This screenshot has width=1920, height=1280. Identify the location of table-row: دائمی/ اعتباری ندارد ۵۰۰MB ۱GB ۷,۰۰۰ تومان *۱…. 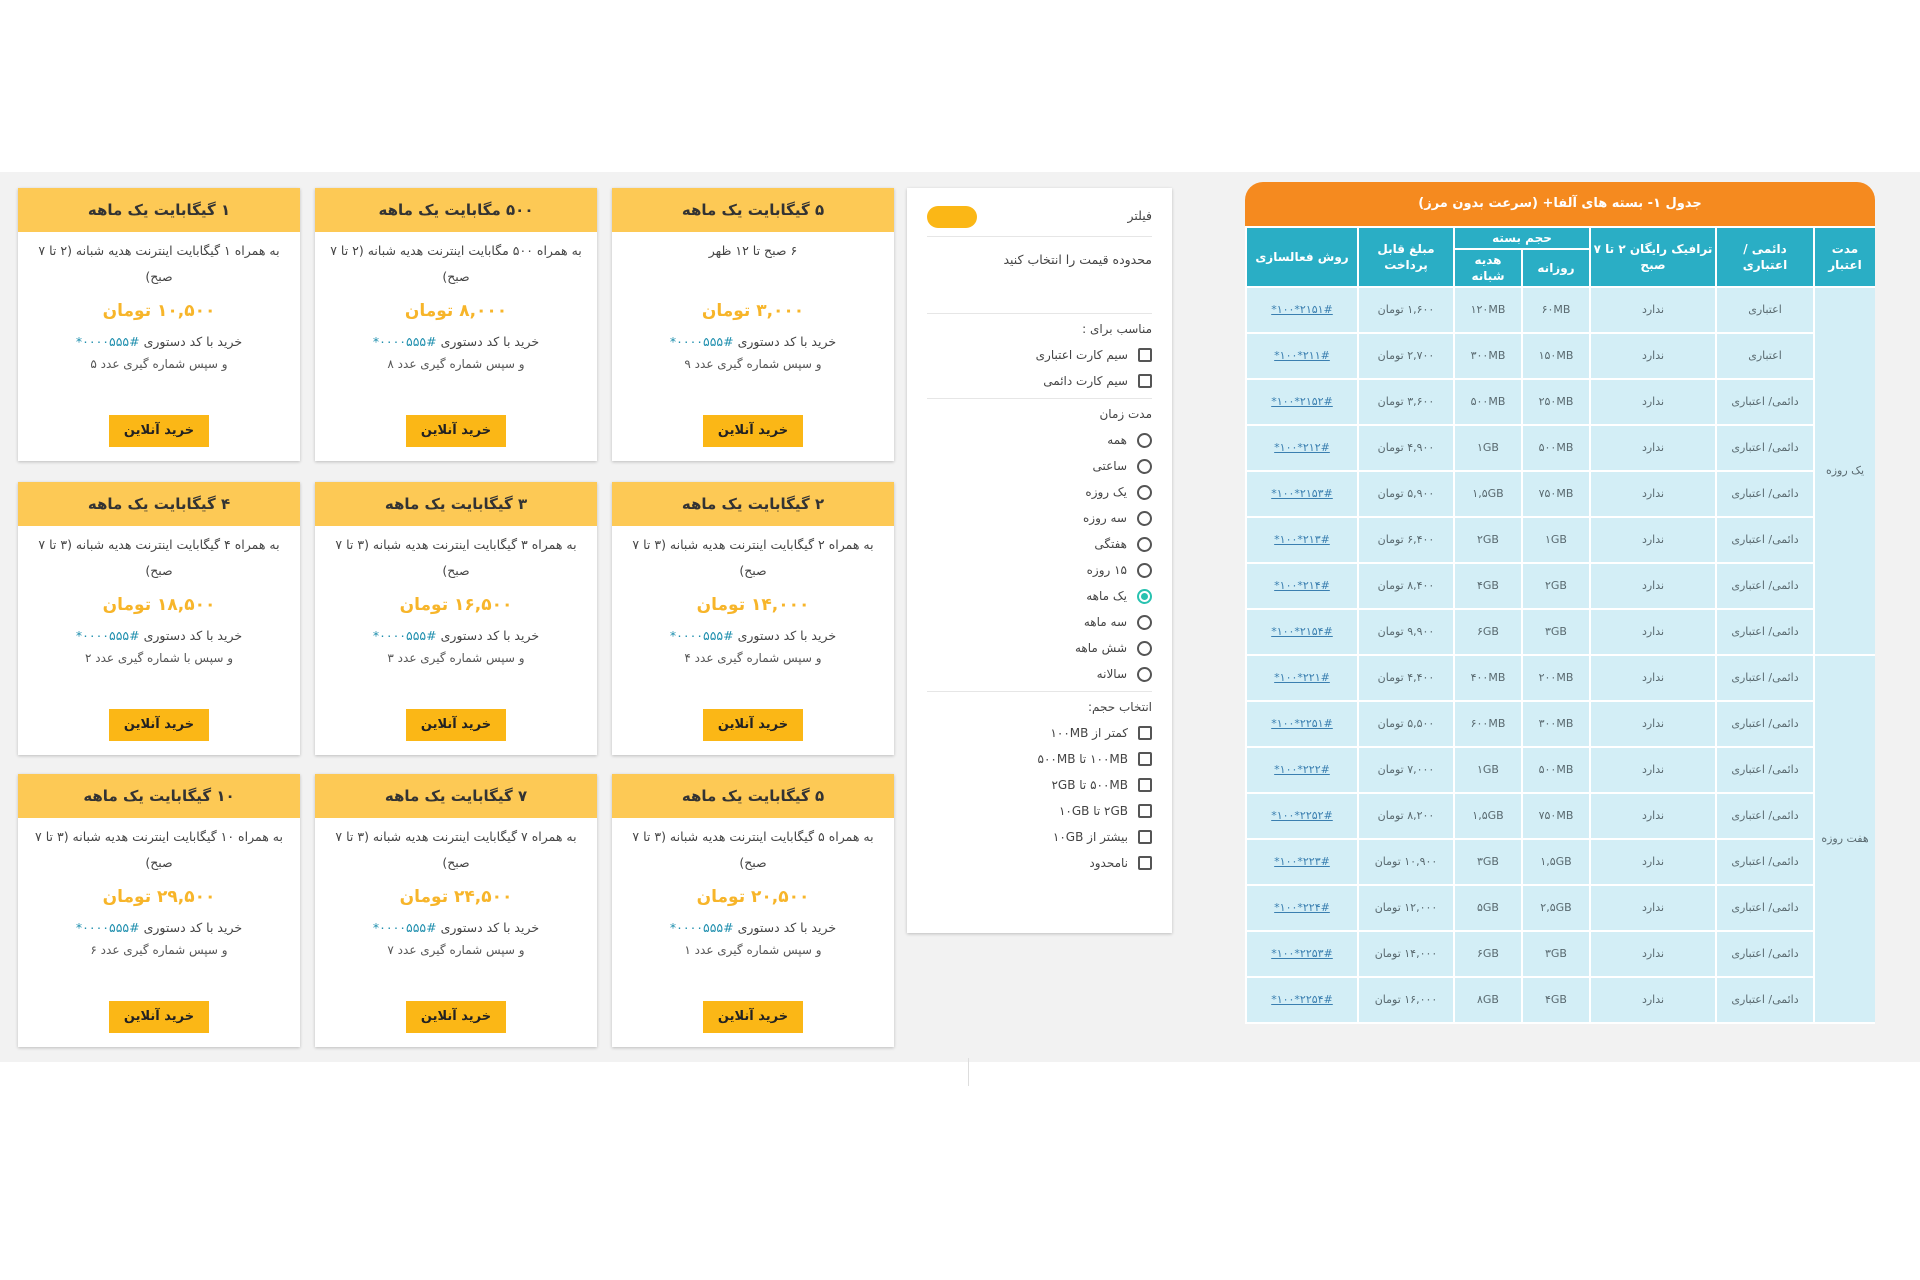
(1560, 770).